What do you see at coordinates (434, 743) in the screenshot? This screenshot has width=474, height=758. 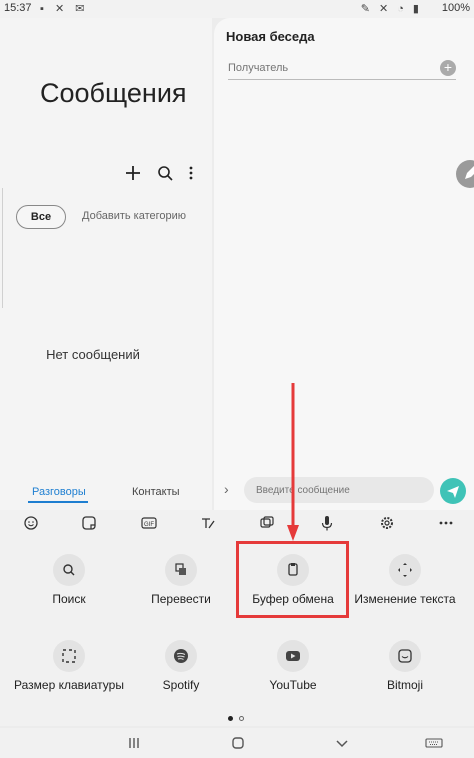 I see `keyboard-switch-icon` at bounding box center [434, 743].